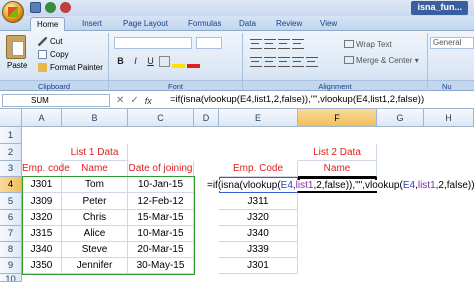 The width and height of the screenshot is (474, 282). I want to click on cell-a5: J309, so click(42, 201).